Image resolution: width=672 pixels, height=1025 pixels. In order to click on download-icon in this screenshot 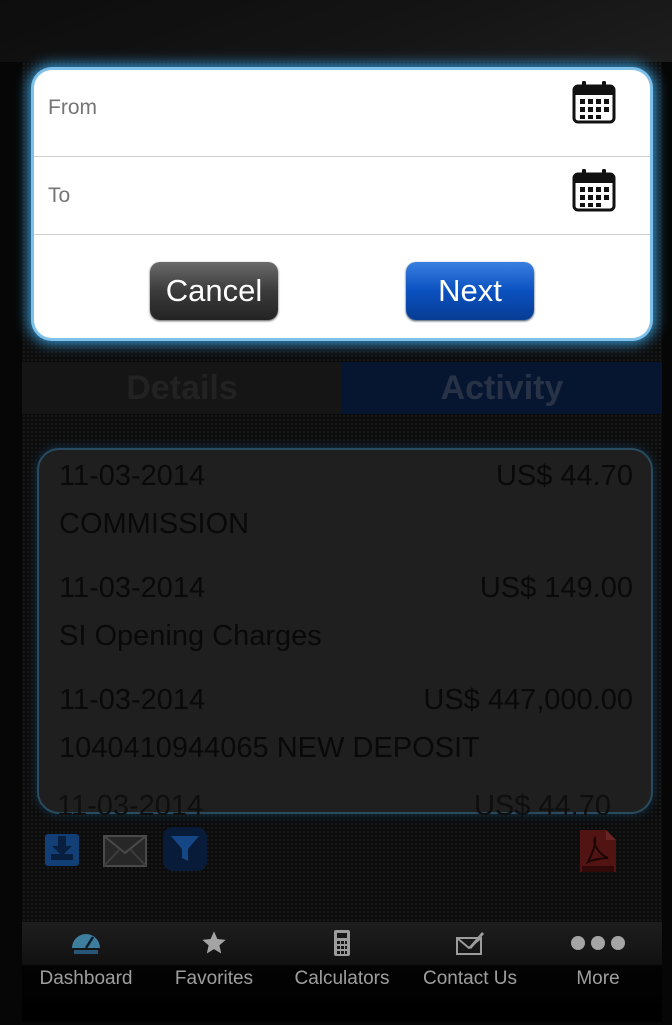, I will do `click(63, 849)`.